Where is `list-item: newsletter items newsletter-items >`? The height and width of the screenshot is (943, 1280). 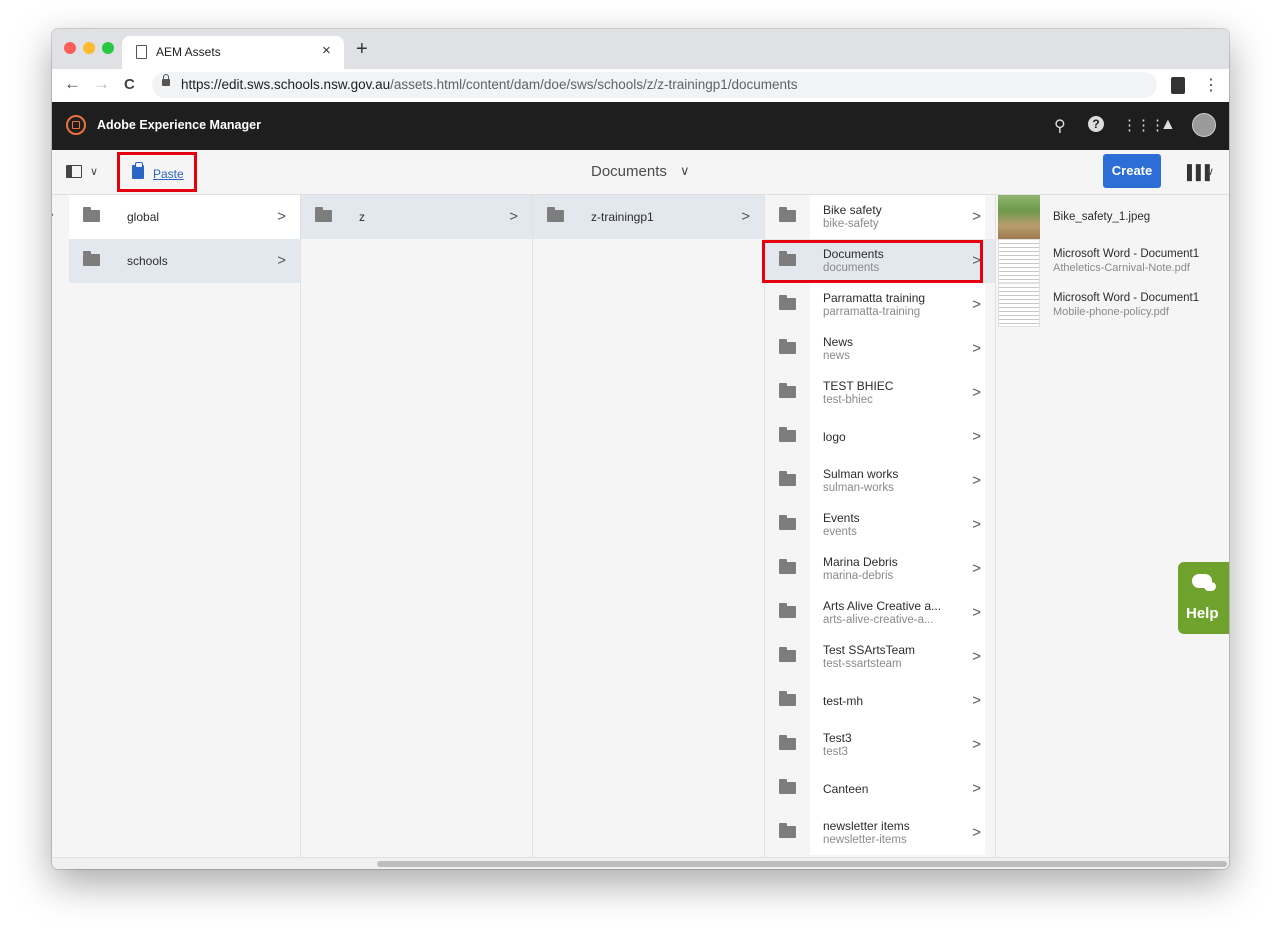
list-item: newsletter items newsletter-items > is located at coordinates (880, 833).